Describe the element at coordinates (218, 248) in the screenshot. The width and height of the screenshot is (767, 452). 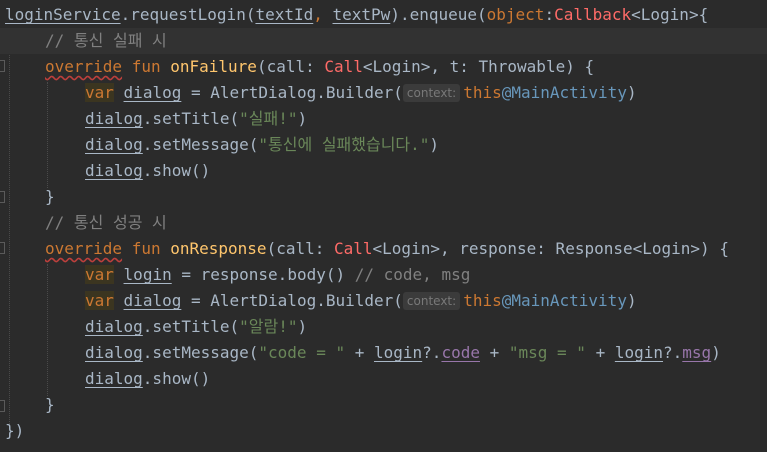
I see `token: onResponse` at that location.